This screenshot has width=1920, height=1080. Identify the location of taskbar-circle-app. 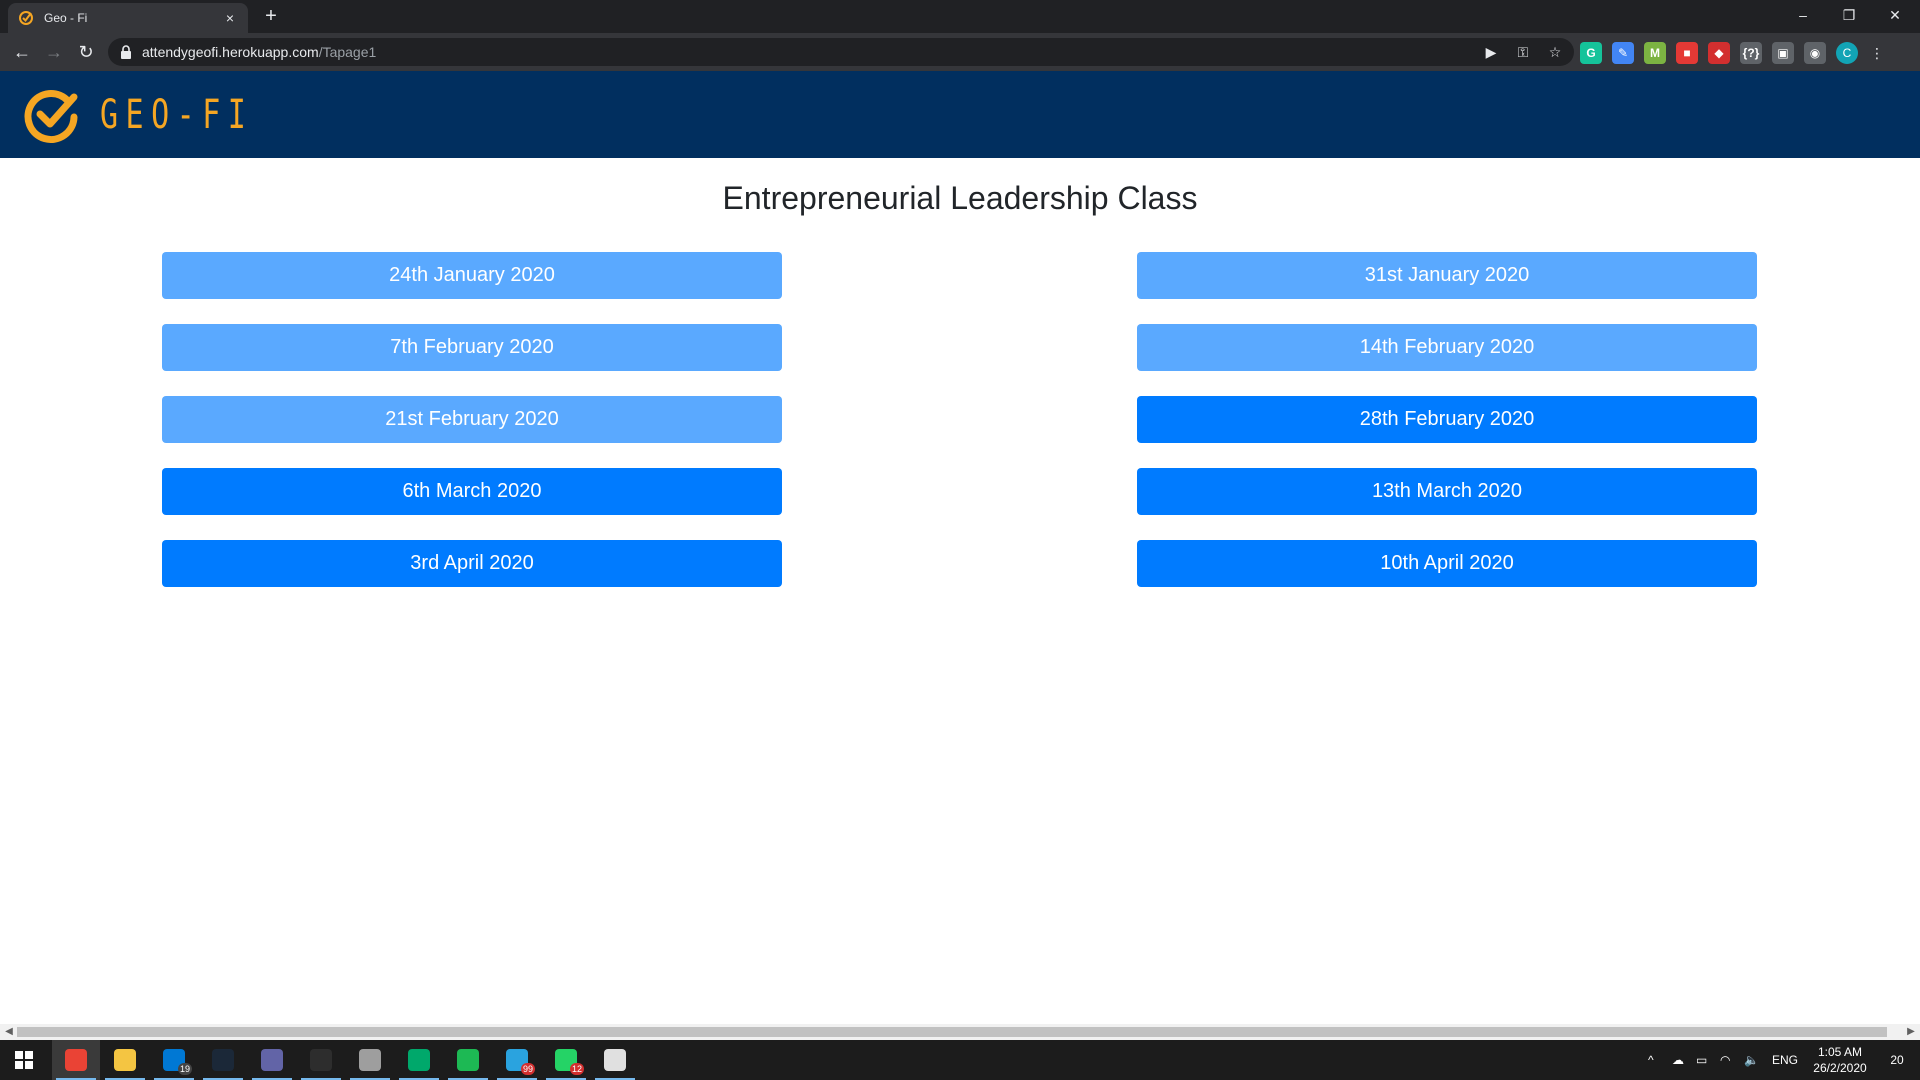
(419, 1060).